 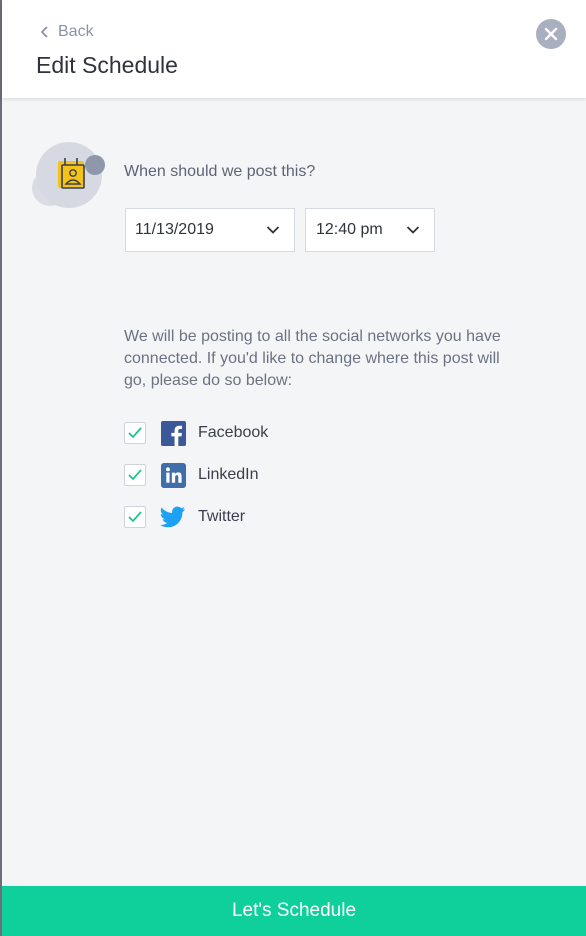 What do you see at coordinates (173, 475) in the screenshot?
I see `linkedin-icon` at bounding box center [173, 475].